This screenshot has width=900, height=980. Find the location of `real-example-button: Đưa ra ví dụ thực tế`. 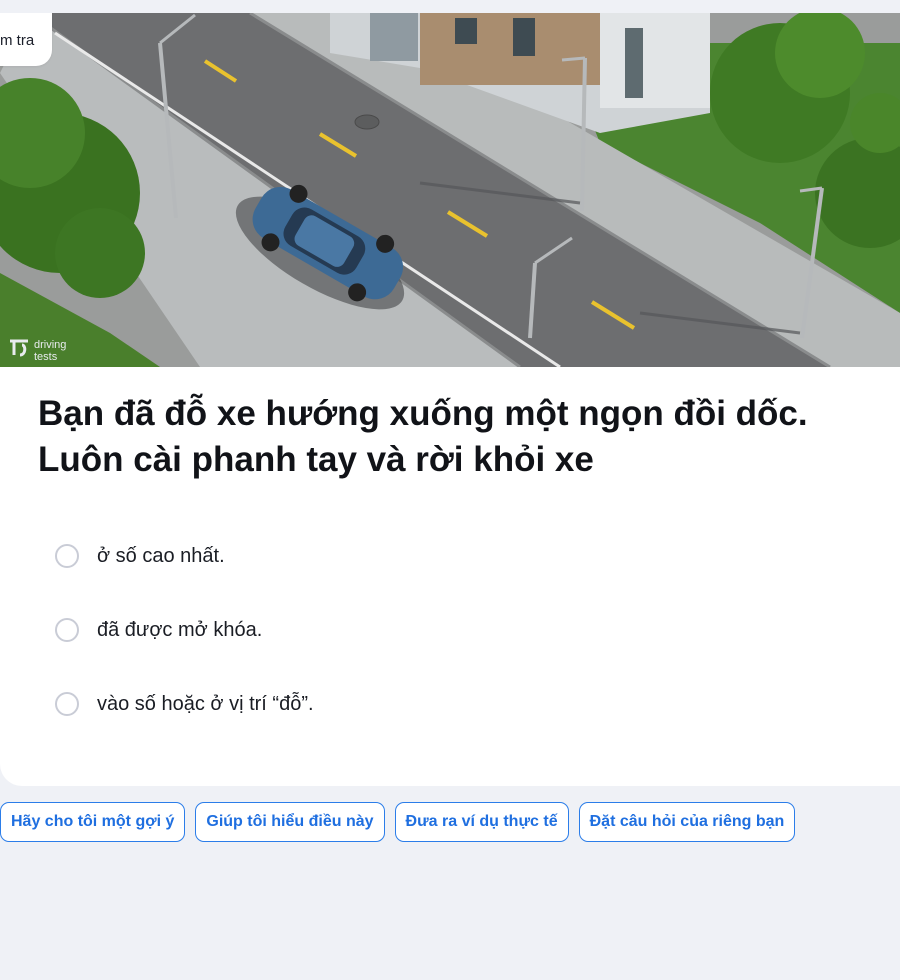

real-example-button: Đưa ra ví dụ thực tế is located at coordinates (481, 822).